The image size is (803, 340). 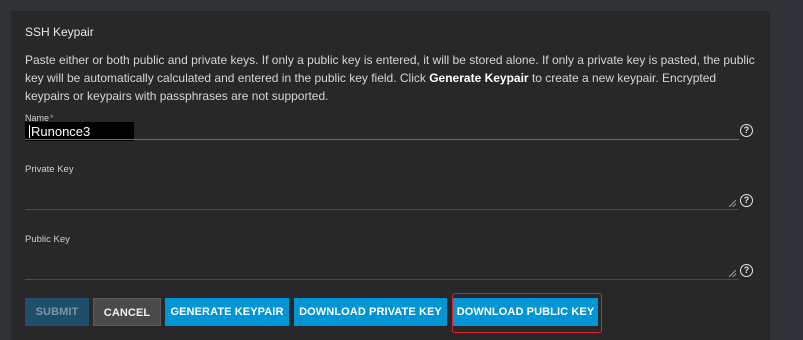 I want to click on public-key-resize-handle, so click(x=732, y=273).